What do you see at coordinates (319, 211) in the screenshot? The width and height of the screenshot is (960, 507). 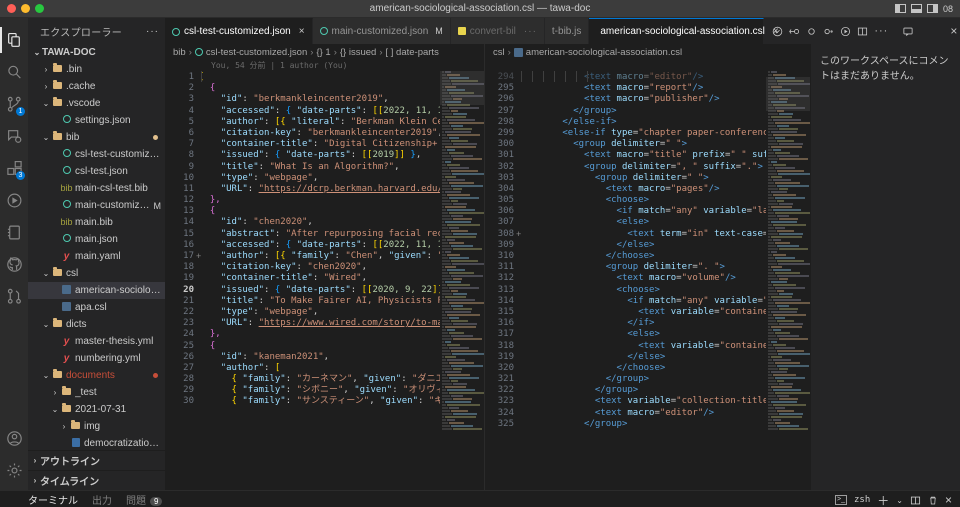 I see `code-line: {` at bounding box center [319, 211].